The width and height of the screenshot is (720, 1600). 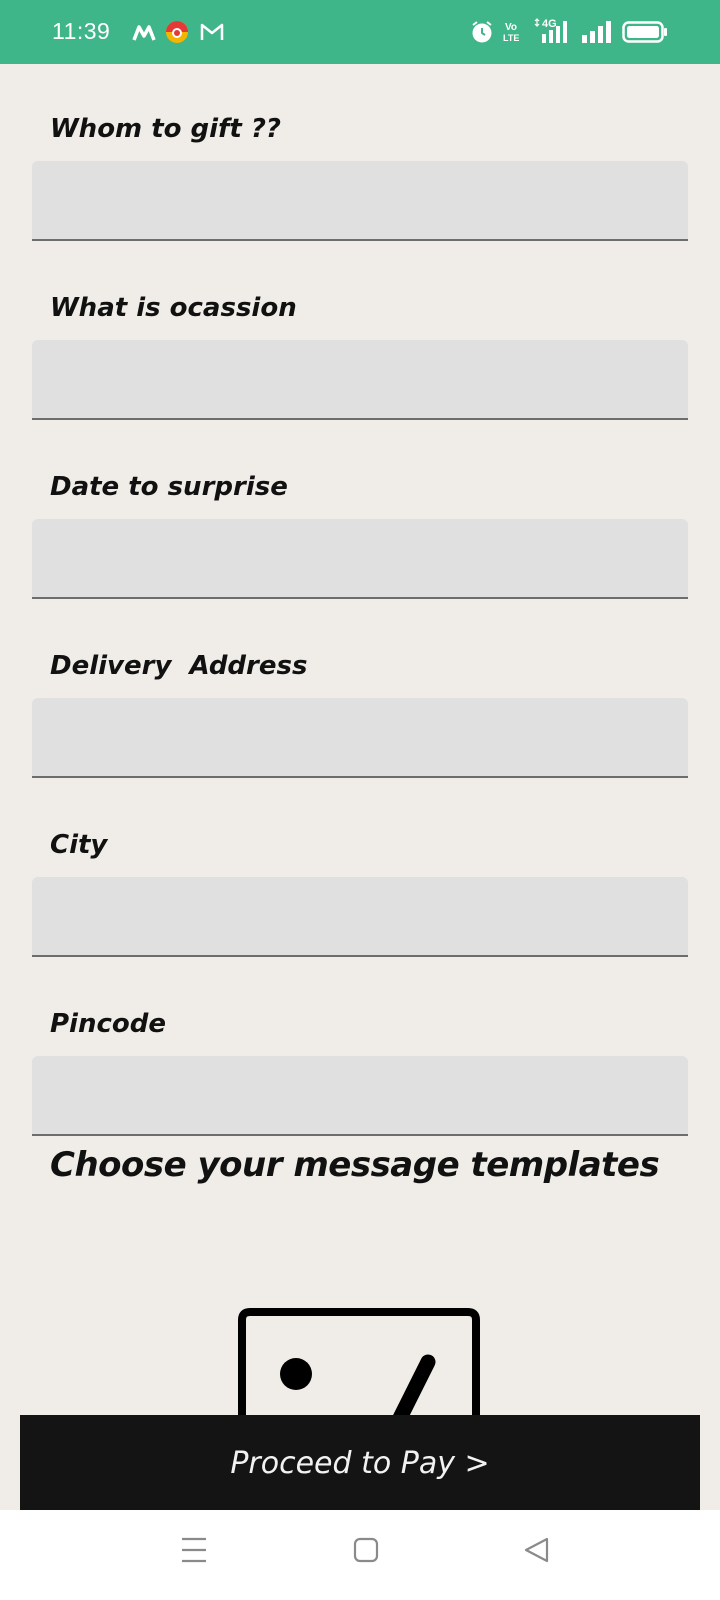 What do you see at coordinates (144, 33) in the screenshot?
I see `m-app-icon` at bounding box center [144, 33].